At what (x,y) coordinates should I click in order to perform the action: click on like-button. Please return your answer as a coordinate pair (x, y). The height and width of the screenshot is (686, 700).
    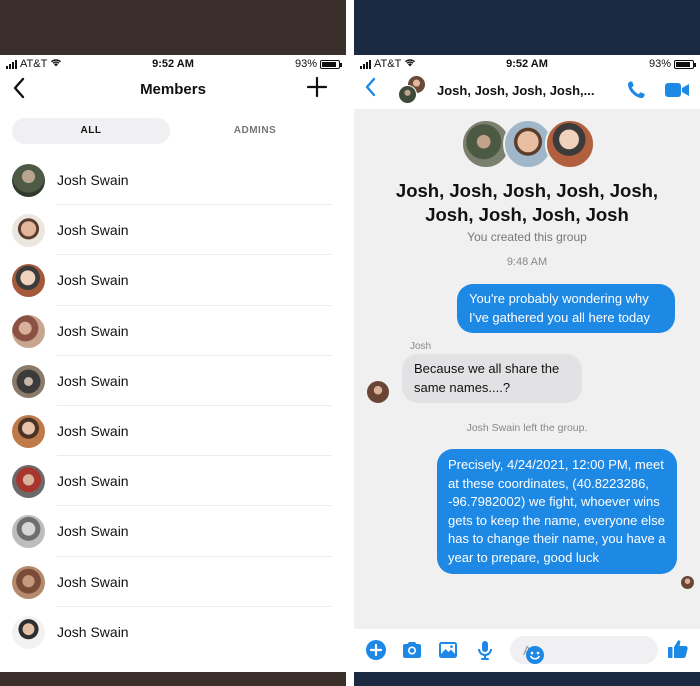
    Looking at the image, I should click on (678, 649).